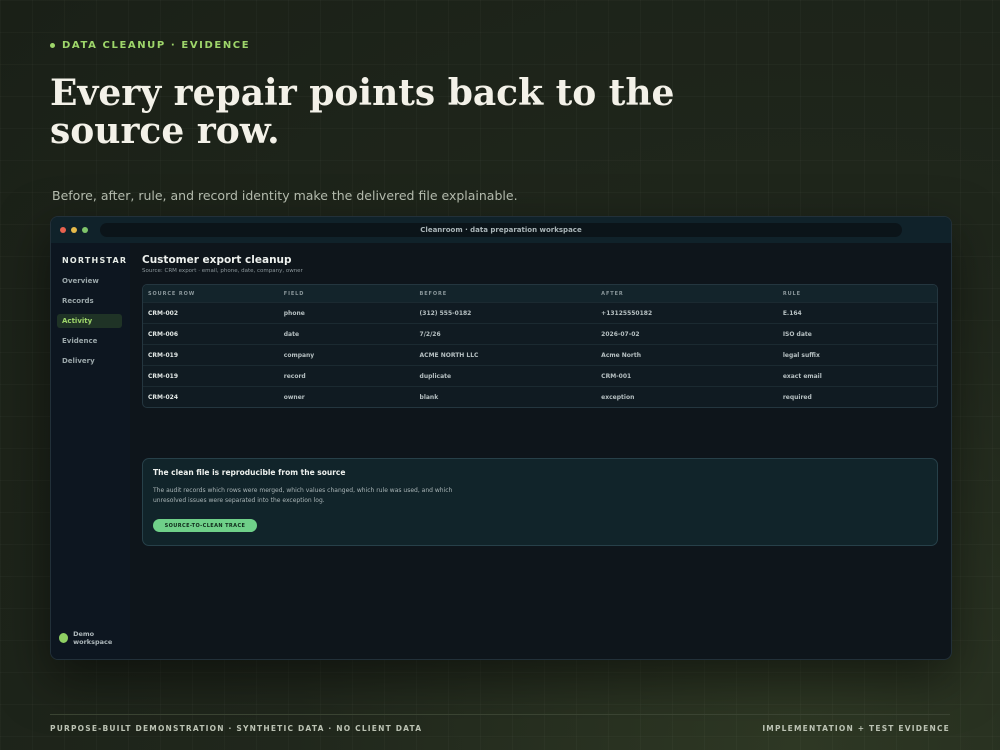  Describe the element at coordinates (205, 525) in the screenshot. I see `source-to-clean-trace-button: SOURCE-TO-CLEAN TRACE` at that location.